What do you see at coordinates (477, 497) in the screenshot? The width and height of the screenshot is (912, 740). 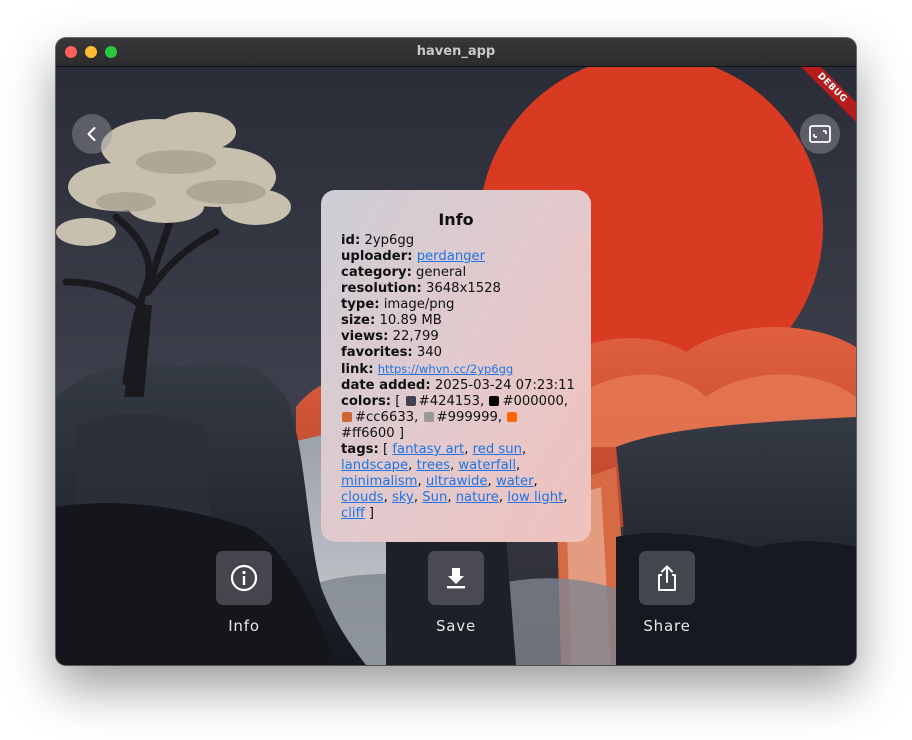 I see `tag-link: nature` at bounding box center [477, 497].